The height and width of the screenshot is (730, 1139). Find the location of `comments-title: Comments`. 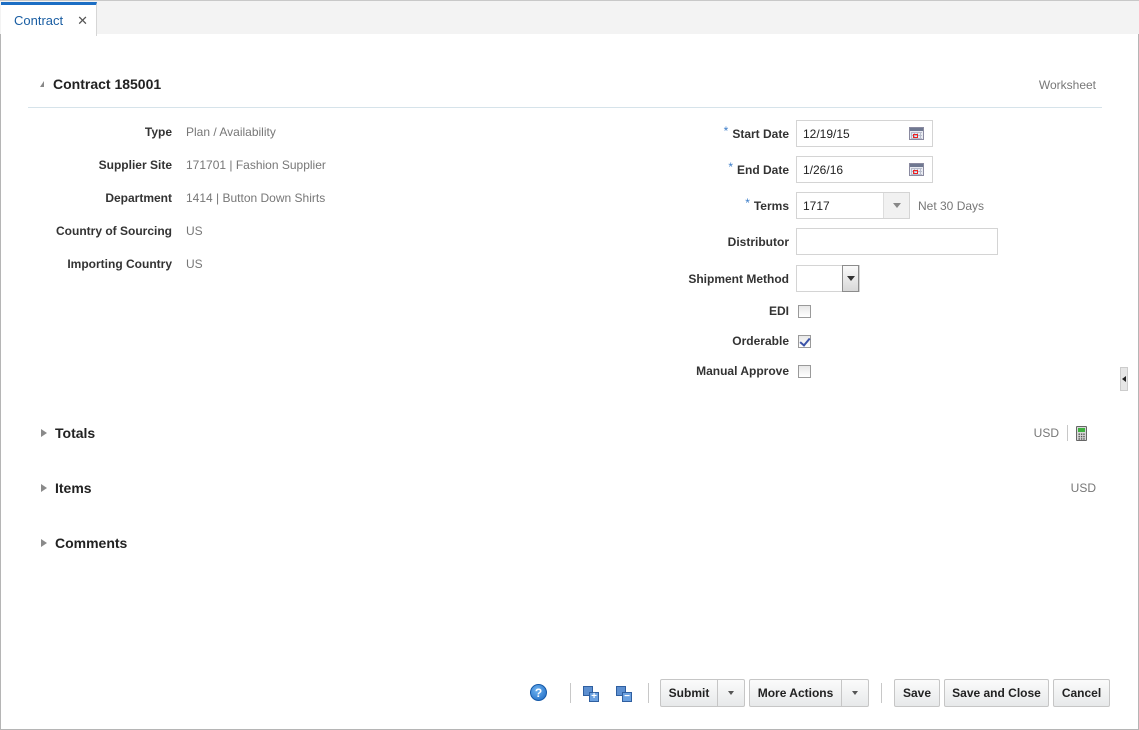

comments-title: Comments is located at coordinates (91, 543).